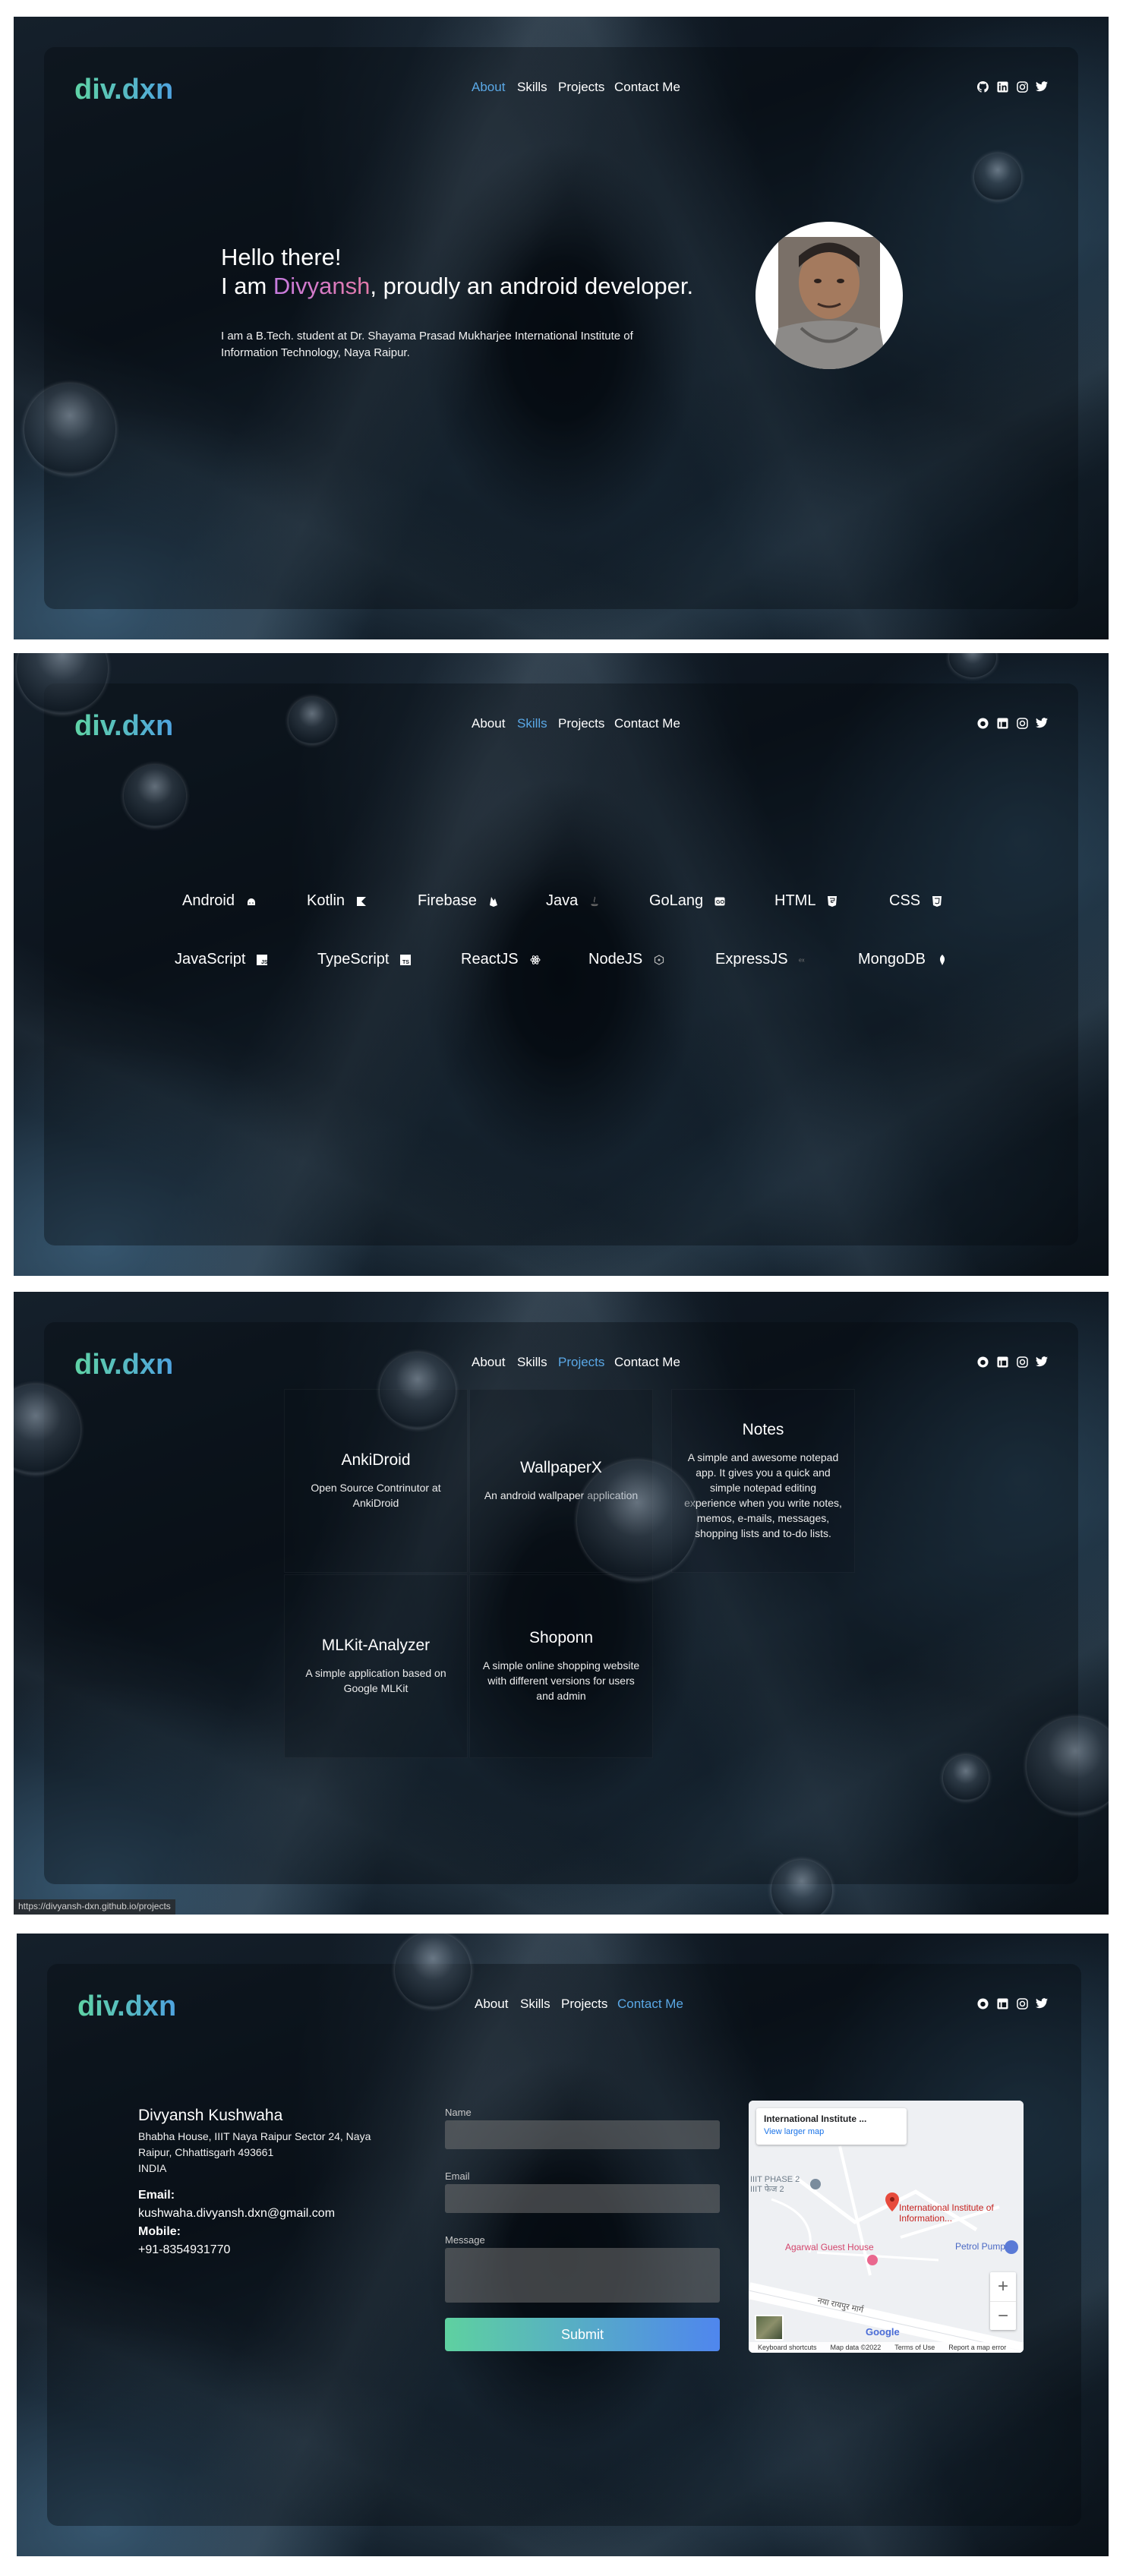  Describe the element at coordinates (831, 2131) in the screenshot. I see `map-larger-link: View larger map` at that location.